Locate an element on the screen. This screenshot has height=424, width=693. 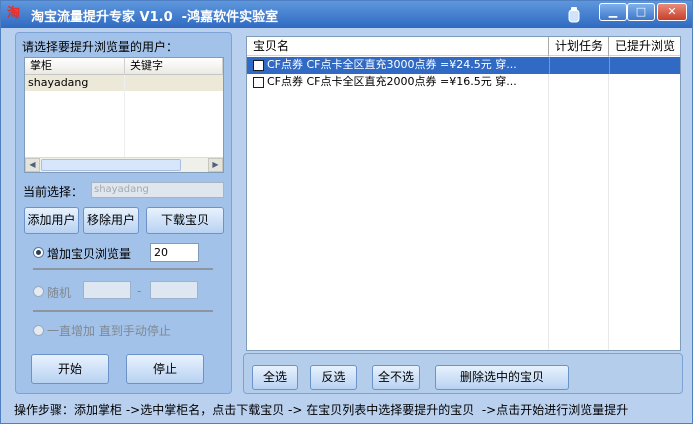
stop-button: 停止 is located at coordinates (165, 369).